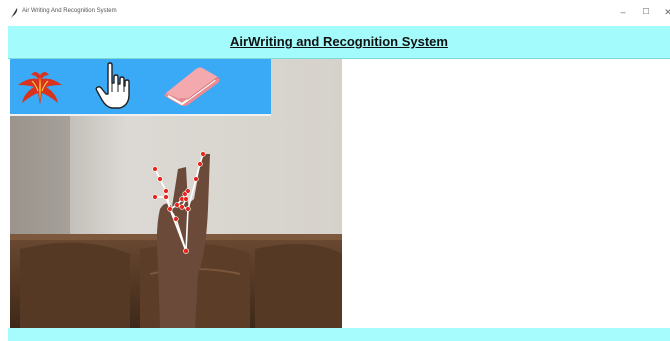 Image resolution: width=670 pixels, height=341 pixels. I want to click on window-titlebar: Air Writing And Recognition System – ☐ ✕, so click(335, 13).